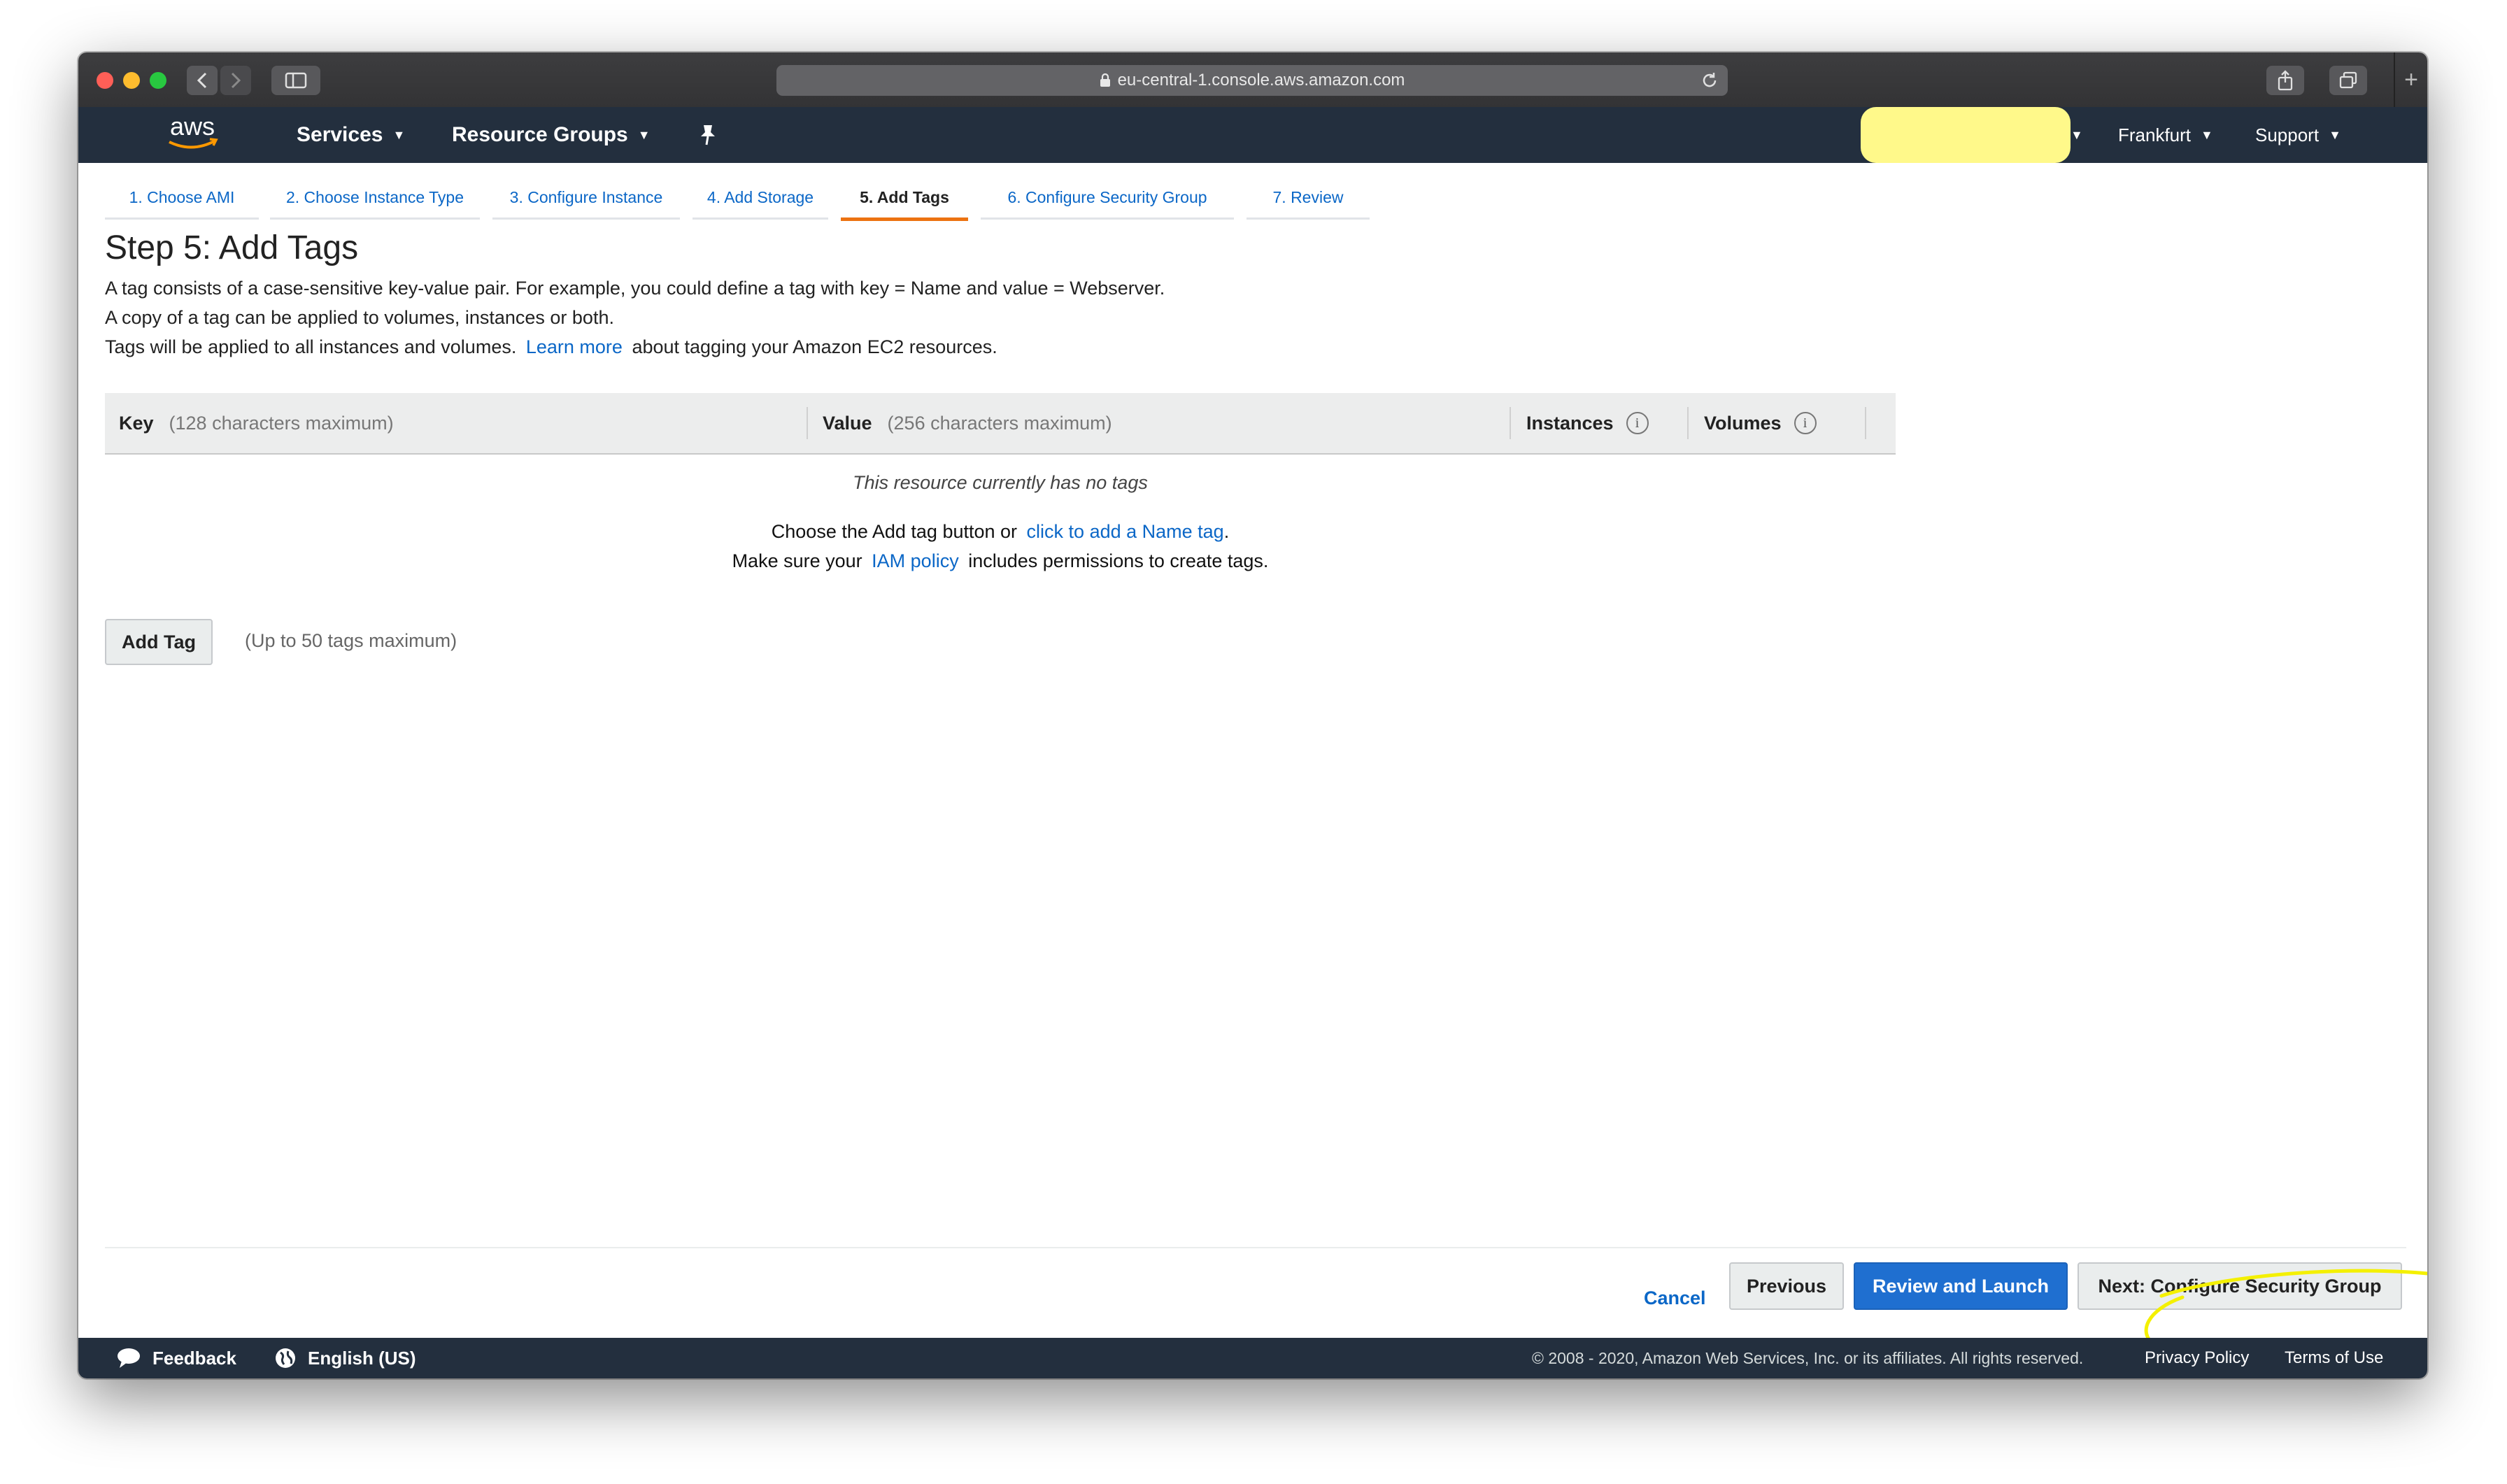 The image size is (2507, 1484). I want to click on tabs-icon, so click(2348, 80).